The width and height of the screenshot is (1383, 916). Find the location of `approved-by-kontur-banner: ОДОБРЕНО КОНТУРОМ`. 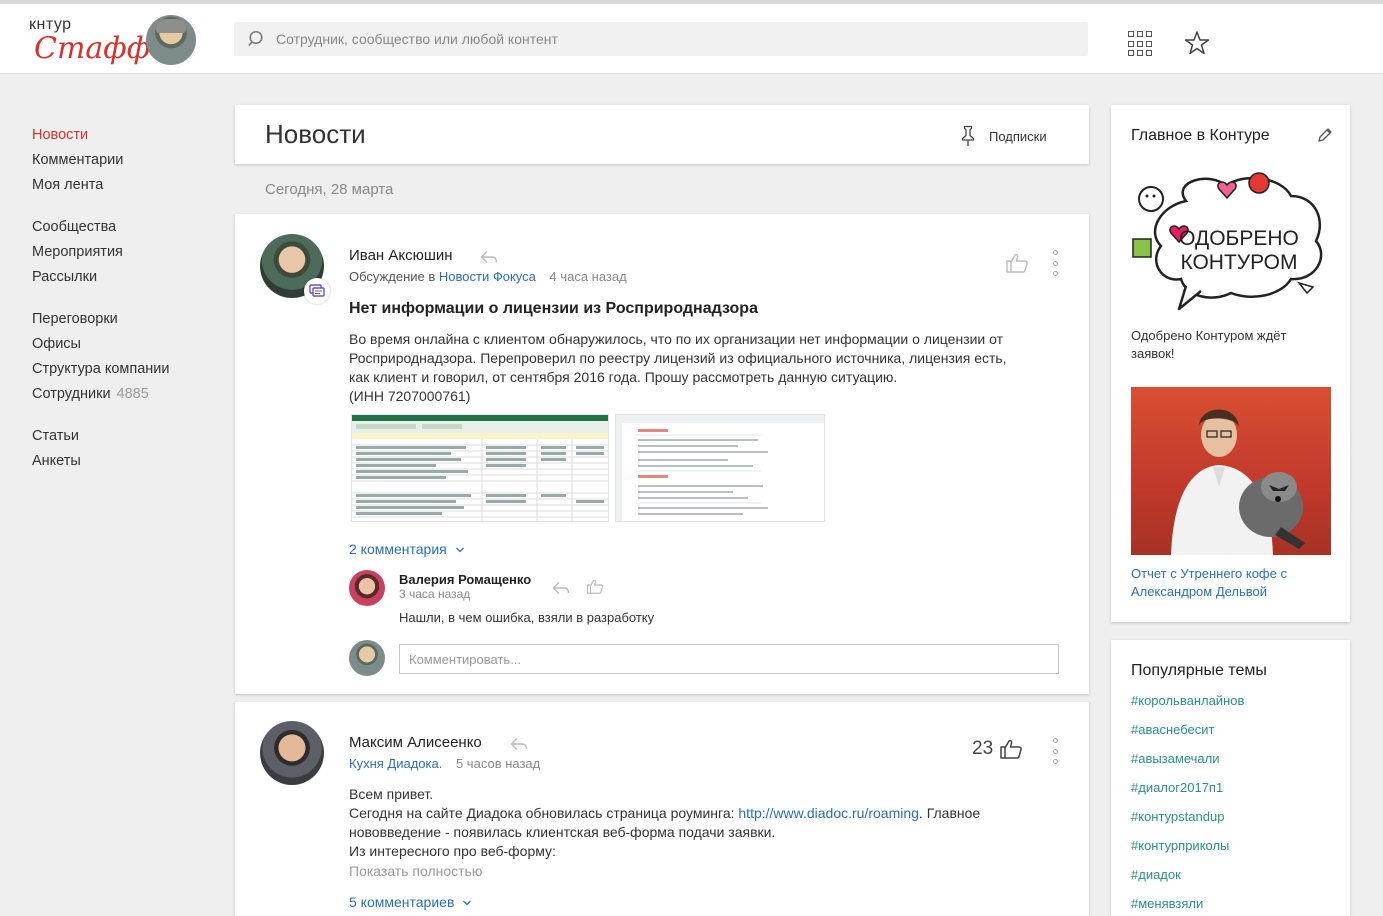

approved-by-kontur-banner: ОДОБРЕНО КОНТУРОМ is located at coordinates (1231, 243).